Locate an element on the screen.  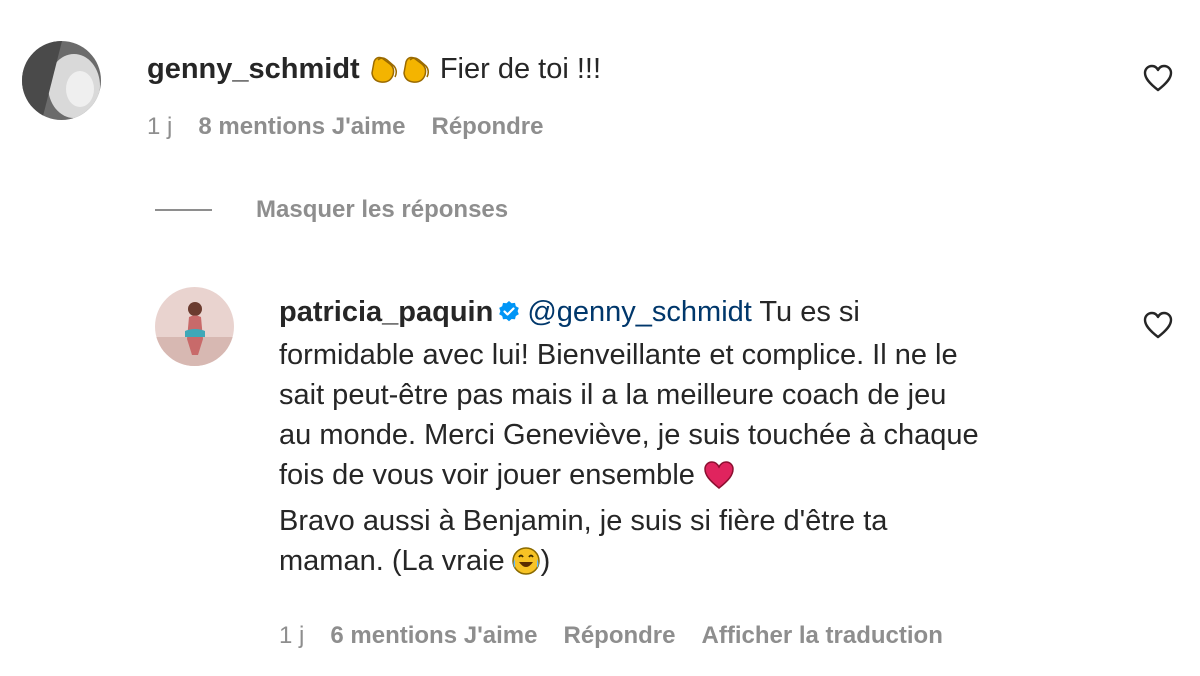
mention-link: @genny_schmidt is located at coordinates (639, 312).